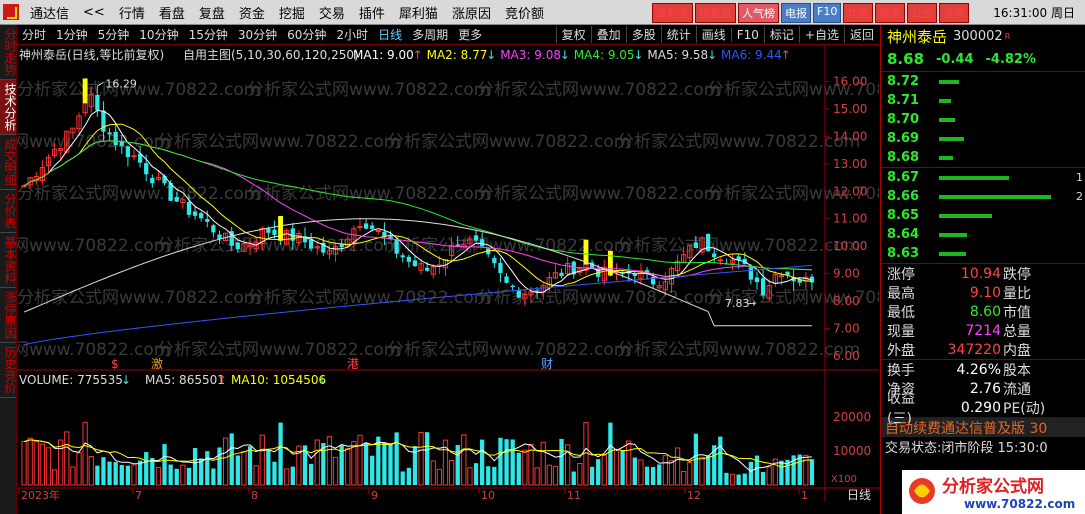 This screenshot has height=514, width=1085. I want to click on toolbar-button-5: F10, so click(747, 34).